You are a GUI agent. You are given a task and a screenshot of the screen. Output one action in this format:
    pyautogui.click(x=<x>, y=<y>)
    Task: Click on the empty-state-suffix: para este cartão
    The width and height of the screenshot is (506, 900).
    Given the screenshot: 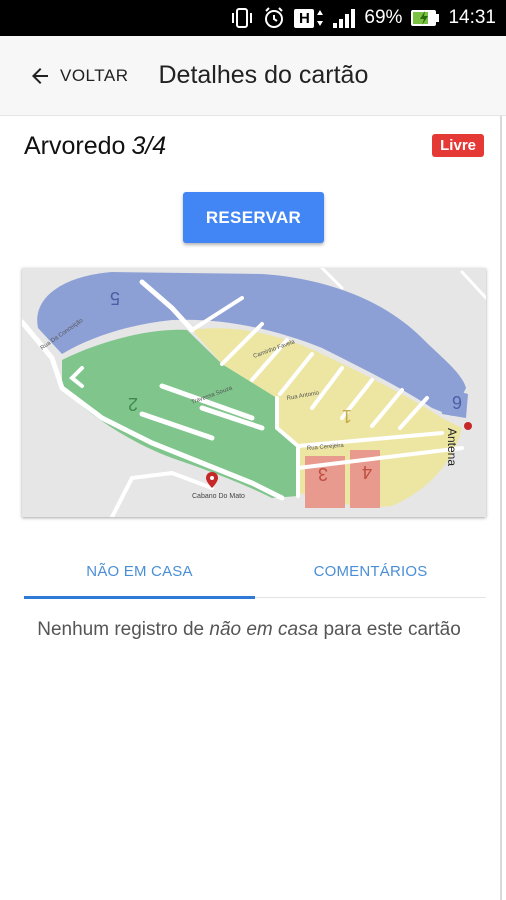 What is the action you would take?
    pyautogui.click(x=392, y=629)
    